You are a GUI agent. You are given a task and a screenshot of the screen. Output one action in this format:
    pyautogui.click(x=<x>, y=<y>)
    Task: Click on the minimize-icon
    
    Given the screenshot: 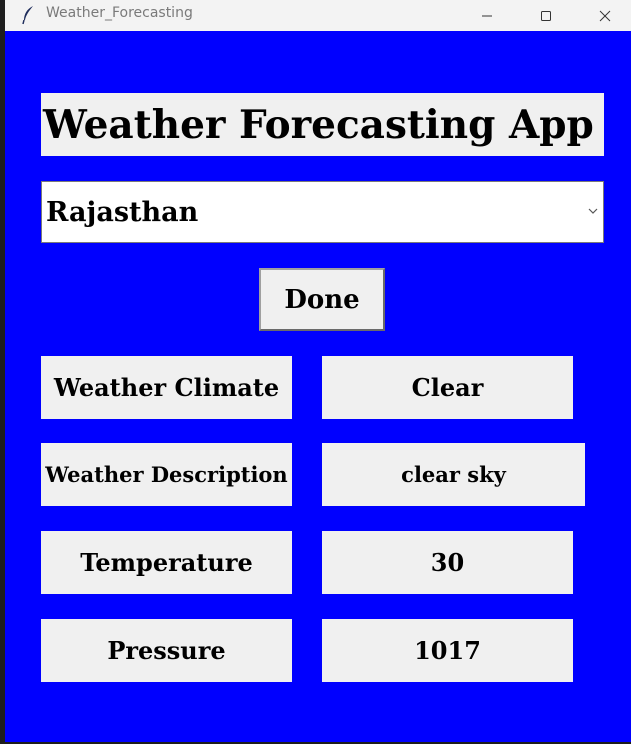 What is the action you would take?
    pyautogui.click(x=487, y=15)
    